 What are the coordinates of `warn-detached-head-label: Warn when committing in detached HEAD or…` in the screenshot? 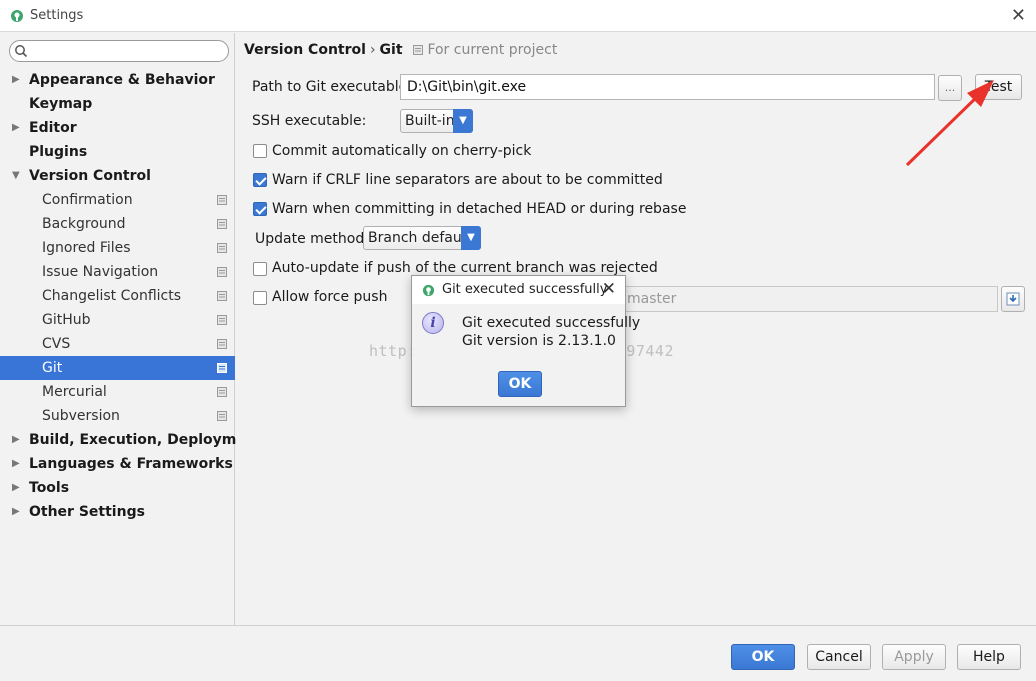 It's located at (479, 209).